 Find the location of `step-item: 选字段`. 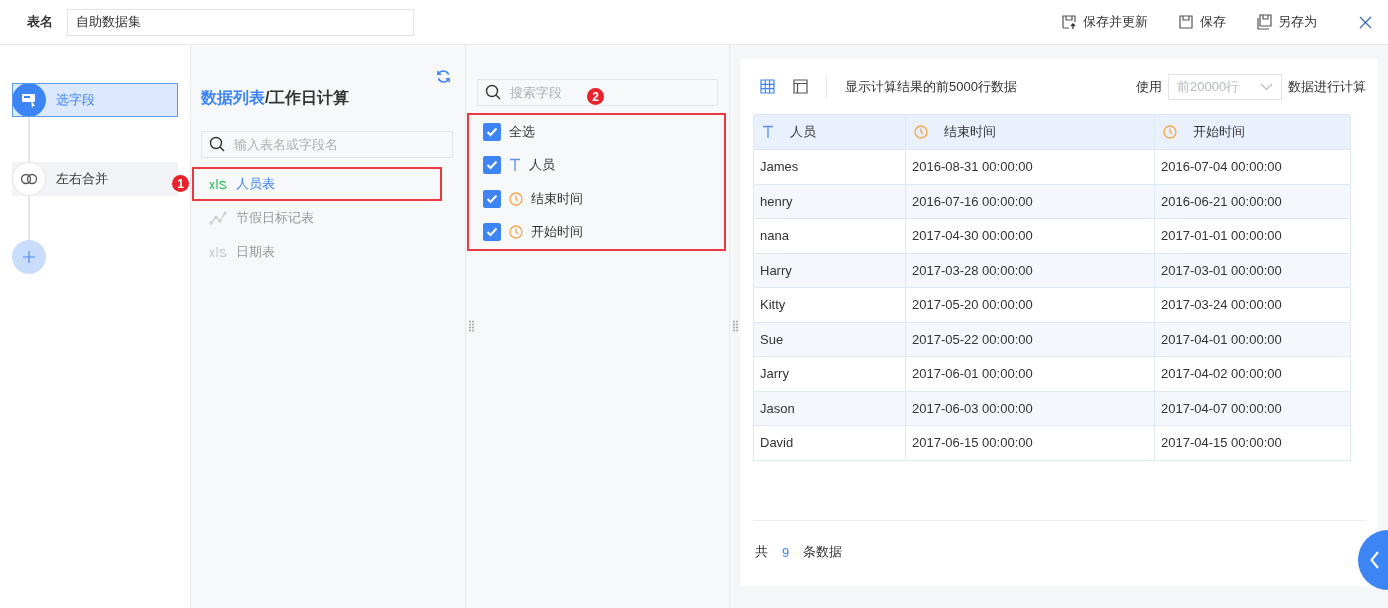

step-item: 选字段 is located at coordinates (95, 100).